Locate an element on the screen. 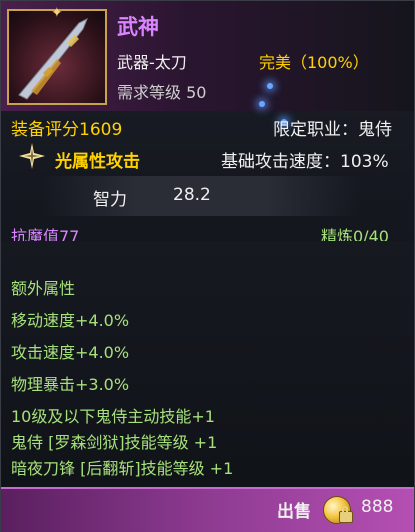  extra-attribute: 攻击速度+4.0% is located at coordinates (70, 352).